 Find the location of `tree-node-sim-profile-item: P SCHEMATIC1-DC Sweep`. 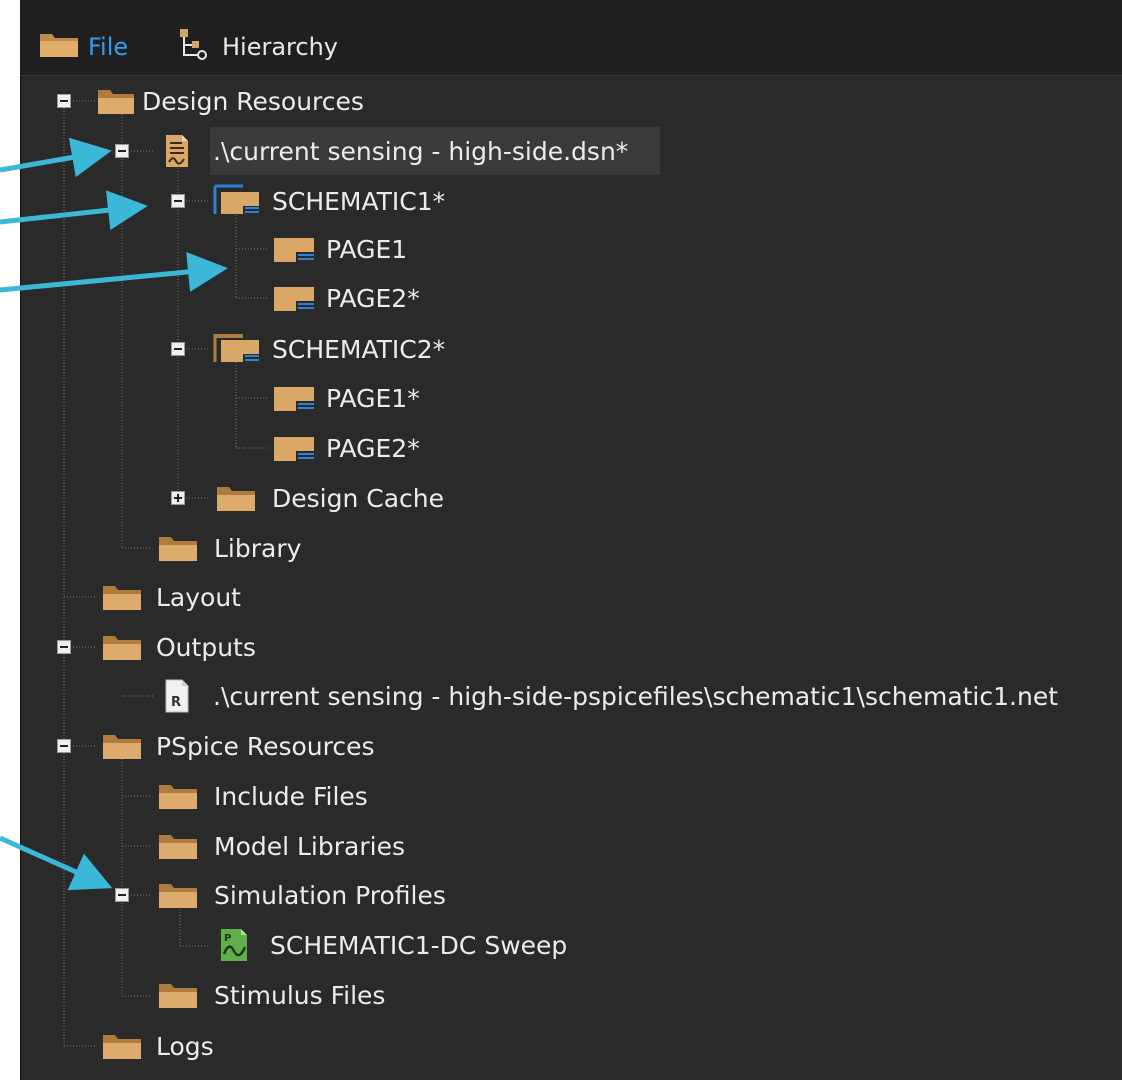

tree-node-sim-profile-item: P SCHEMATIC1-DC Sweep is located at coordinates (389, 945).